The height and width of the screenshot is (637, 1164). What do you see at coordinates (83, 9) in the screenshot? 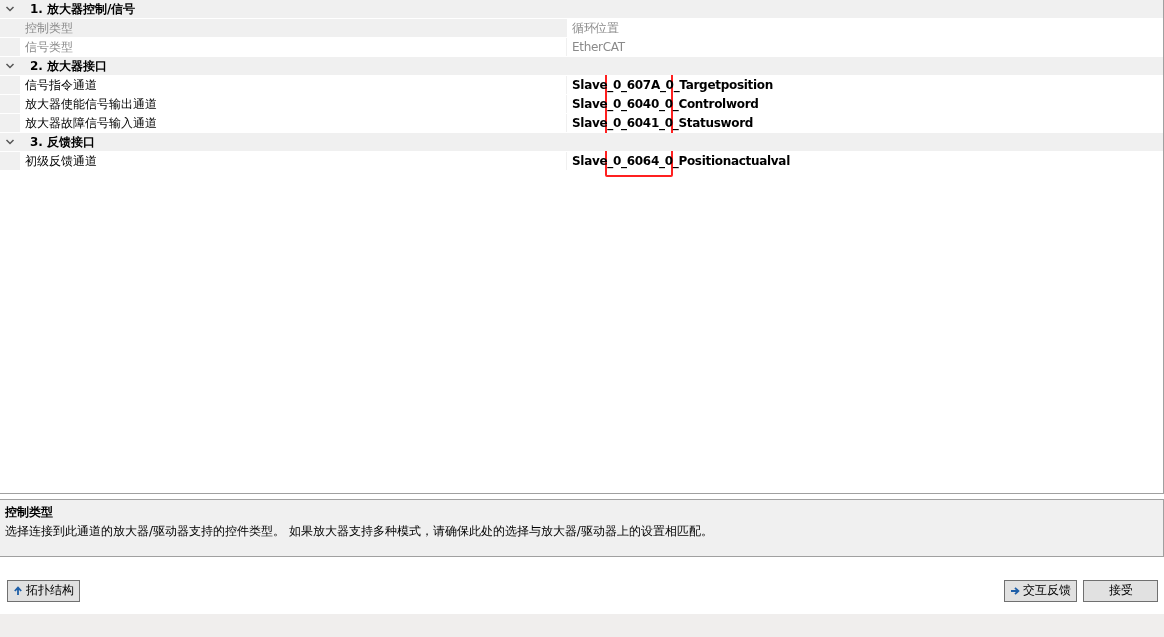
I see `section-title: 1. 放大器控制/信号` at bounding box center [83, 9].